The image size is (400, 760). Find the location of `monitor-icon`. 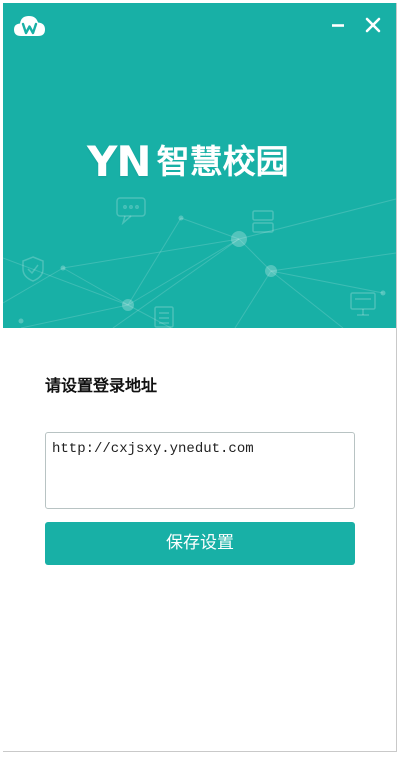

monitor-icon is located at coordinates (363, 304).